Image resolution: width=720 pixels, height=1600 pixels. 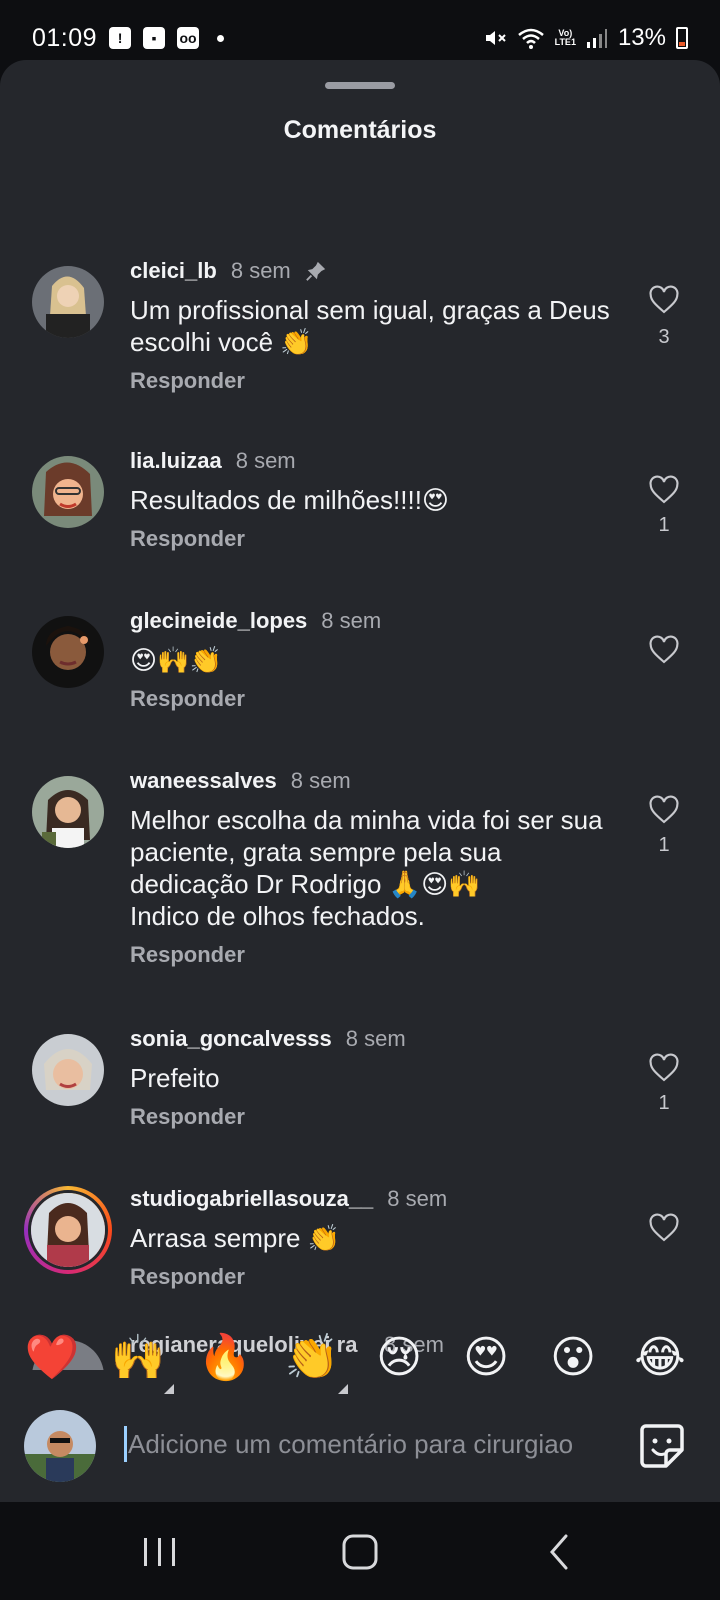 What do you see at coordinates (65, 37) in the screenshot?
I see `status-time: 01:09` at bounding box center [65, 37].